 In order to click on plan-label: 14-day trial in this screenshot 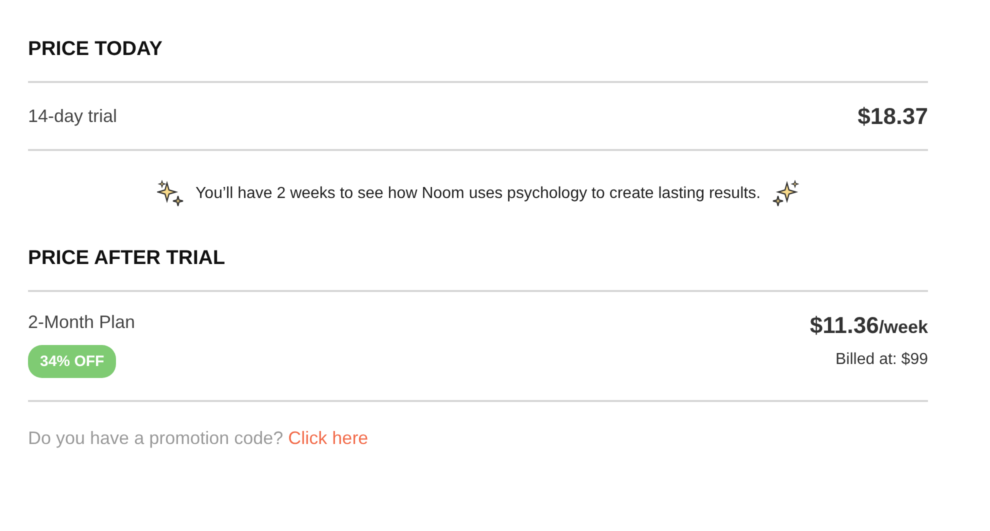, I will do `click(73, 116)`.